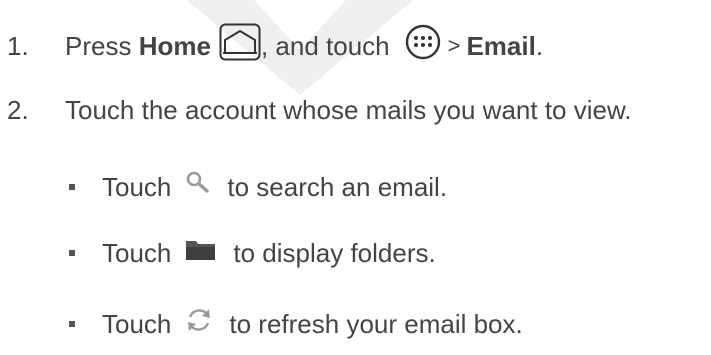  Describe the element at coordinates (337, 186) in the screenshot. I see `bullet-text-after: to search an email.` at that location.